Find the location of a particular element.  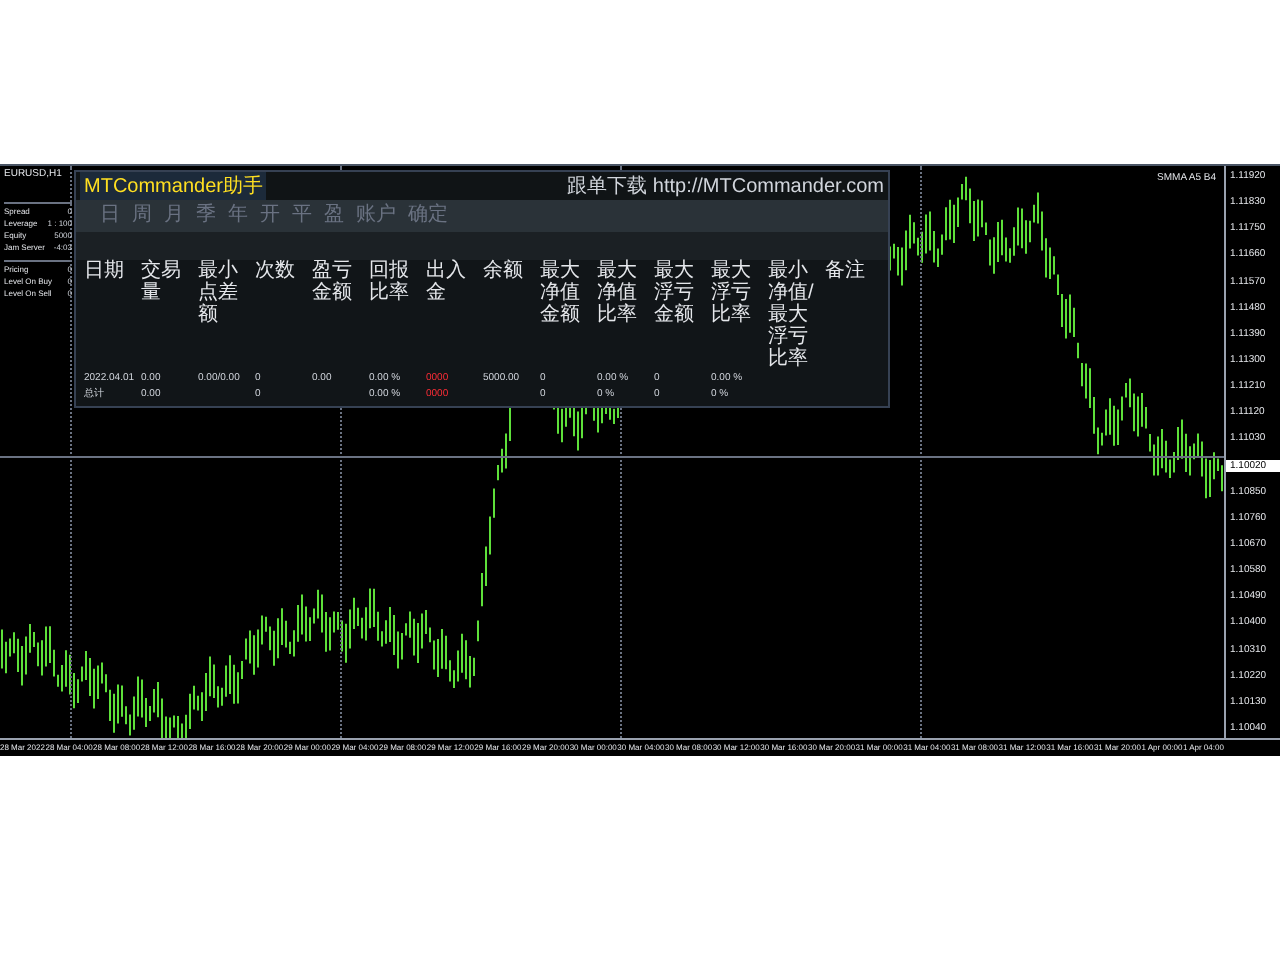

column-header: 出入金 is located at coordinates (447, 284).